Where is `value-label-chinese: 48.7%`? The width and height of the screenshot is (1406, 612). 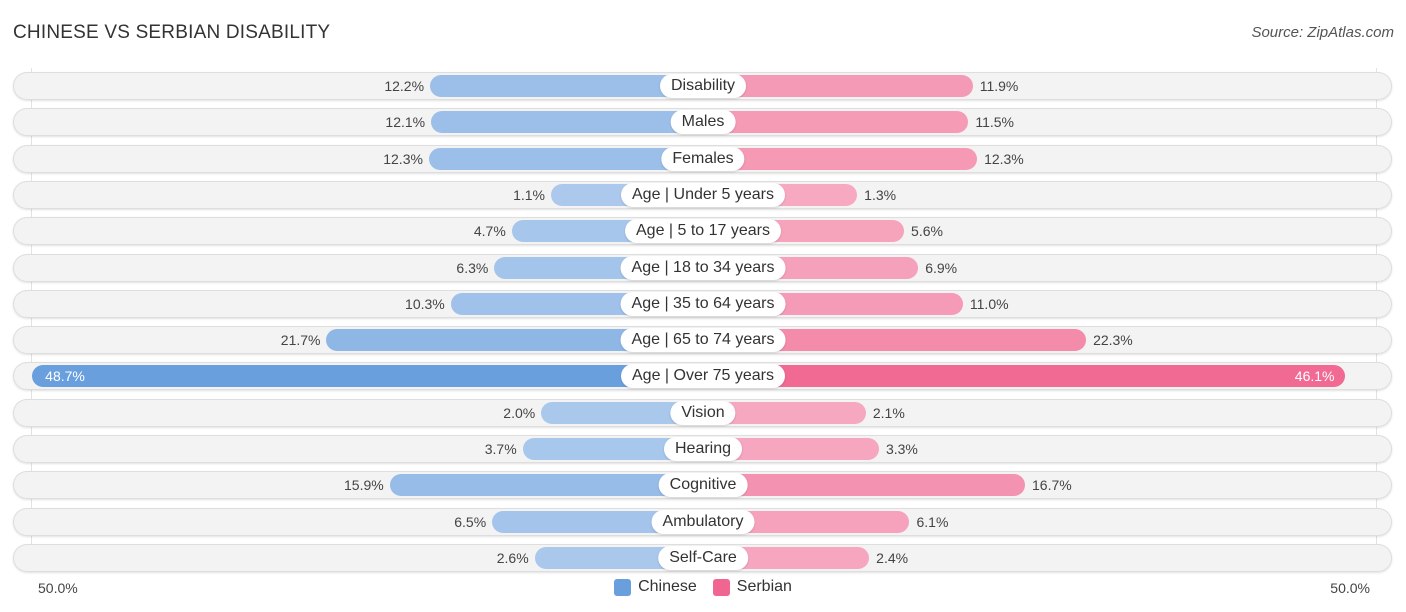
value-label-chinese: 48.7% is located at coordinates (65, 376).